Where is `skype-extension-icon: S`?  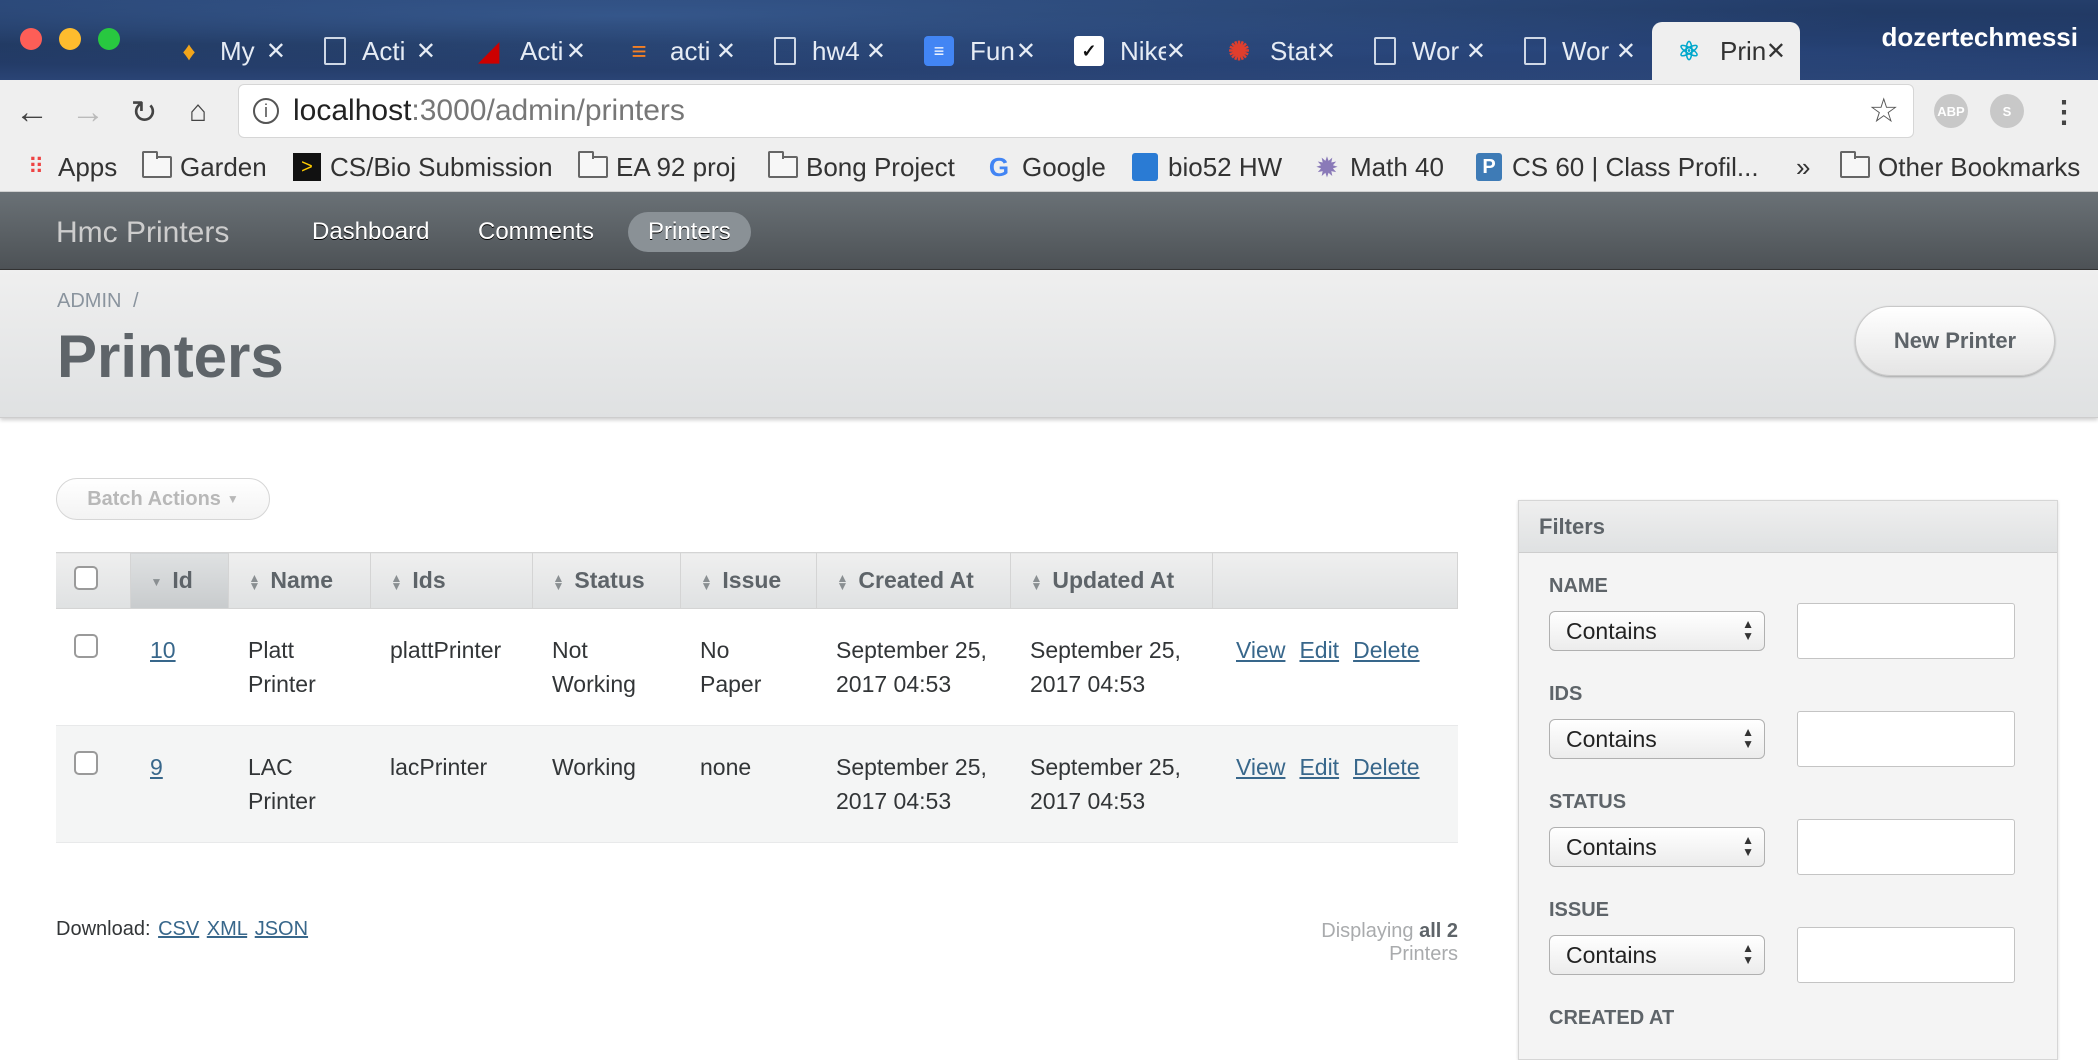 skype-extension-icon: S is located at coordinates (2007, 111).